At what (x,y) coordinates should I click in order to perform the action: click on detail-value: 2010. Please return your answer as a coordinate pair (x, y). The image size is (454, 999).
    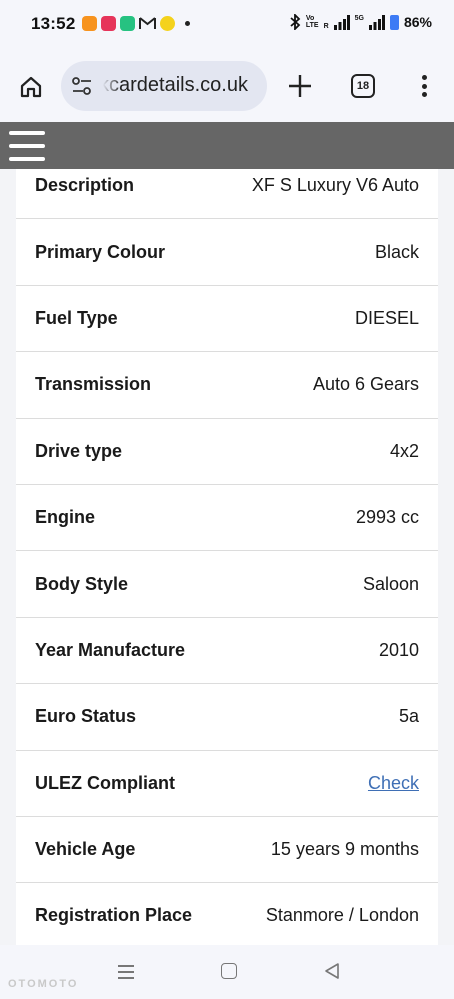
    Looking at the image, I should click on (398, 649).